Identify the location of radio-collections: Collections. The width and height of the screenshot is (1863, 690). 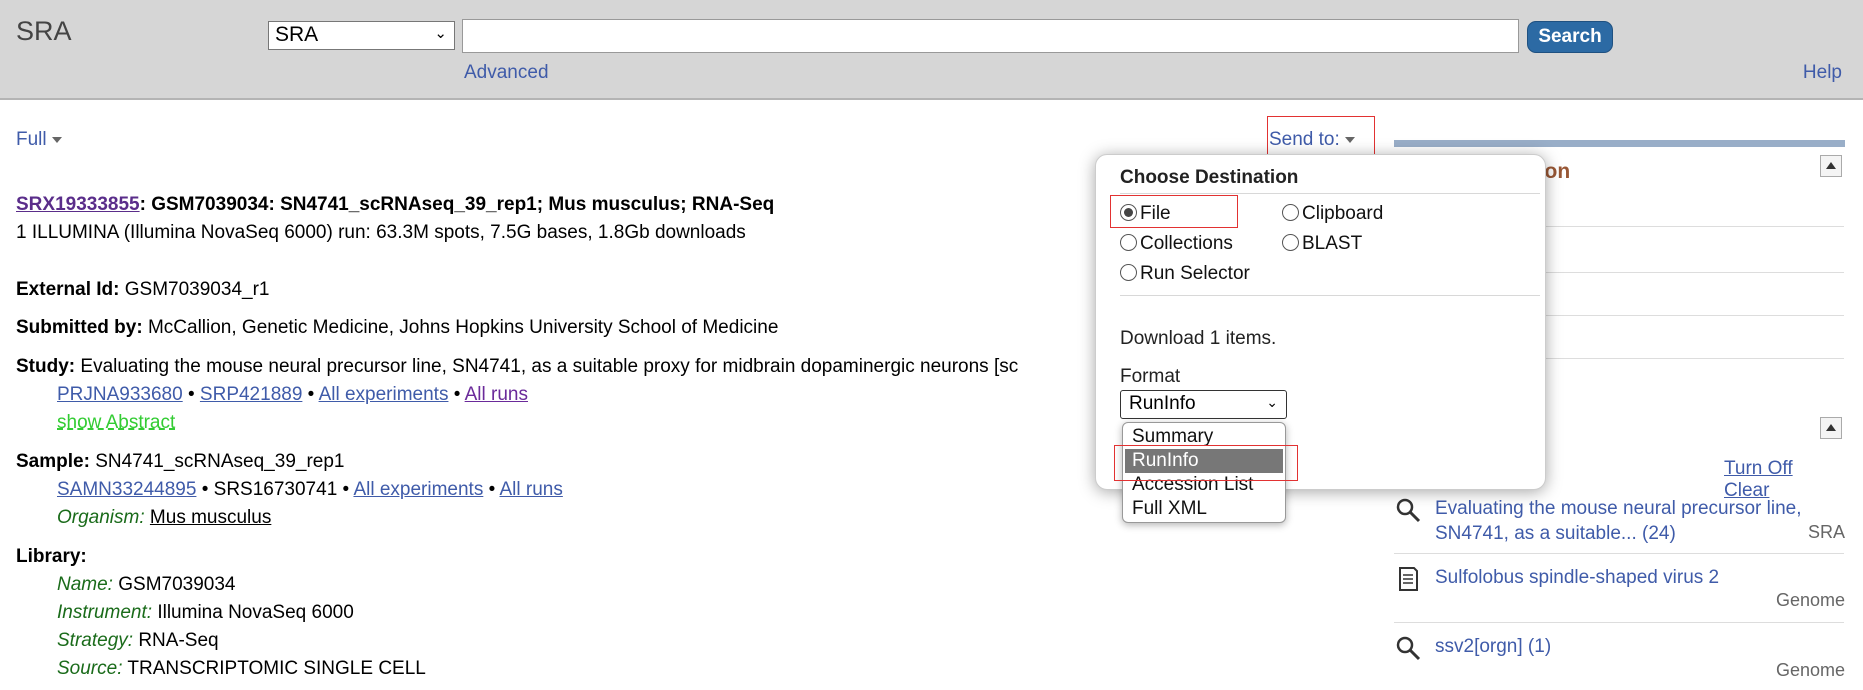
(1176, 244).